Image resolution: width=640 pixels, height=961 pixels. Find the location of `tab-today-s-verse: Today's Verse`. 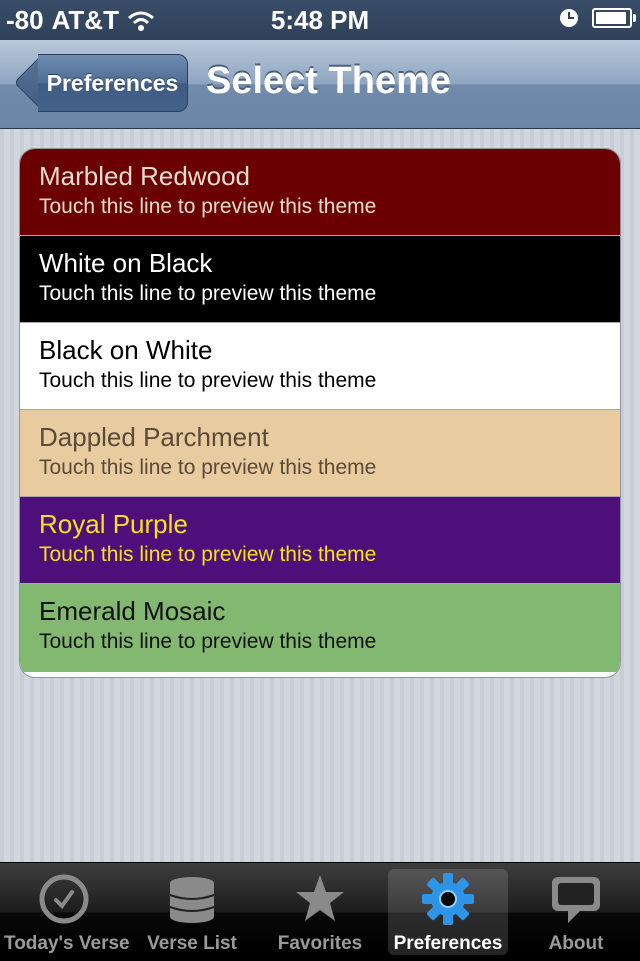

tab-today-s-verse: Today's Verse is located at coordinates (67, 915).